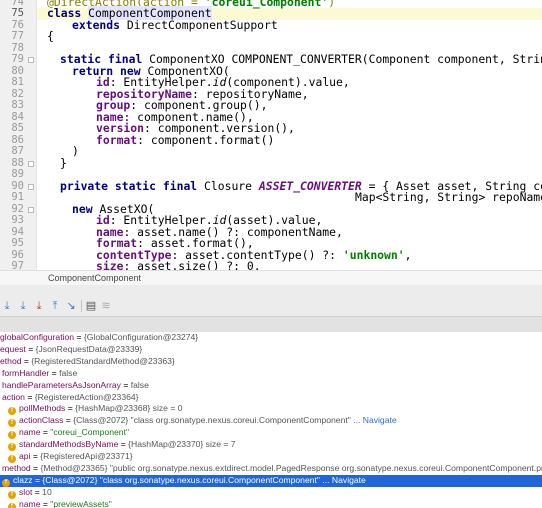 Image resolution: width=542 pixels, height=508 pixels. I want to click on variable-name: slot, so click(26, 491).